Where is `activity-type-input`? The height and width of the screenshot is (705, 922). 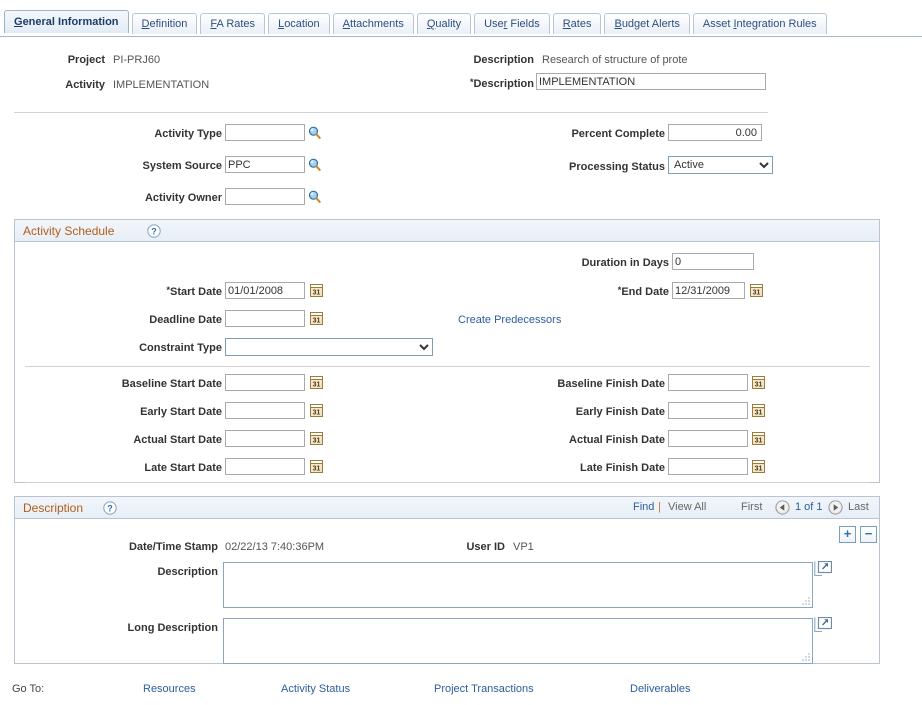 activity-type-input is located at coordinates (265, 132).